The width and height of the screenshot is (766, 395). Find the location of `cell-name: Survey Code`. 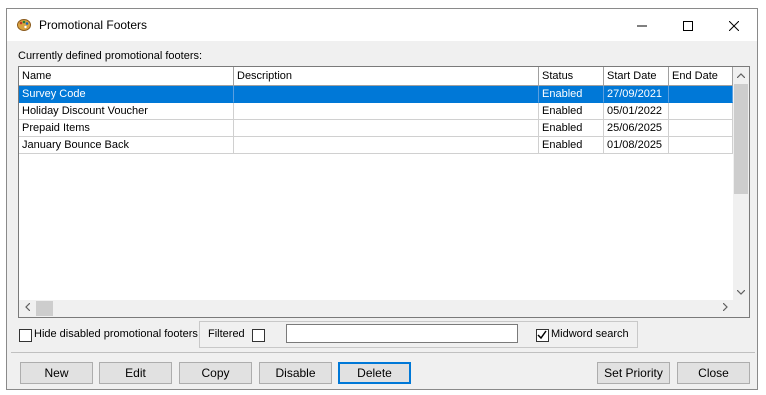

cell-name: Survey Code is located at coordinates (126, 94).